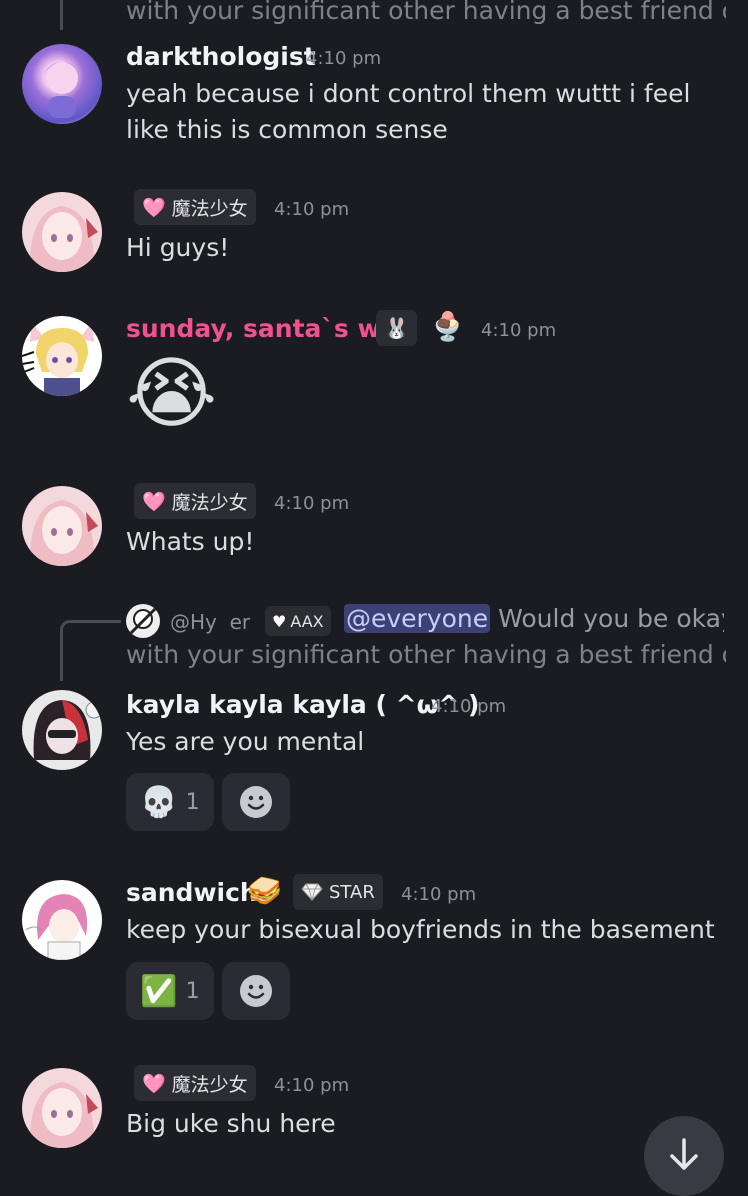 The image size is (748, 1196). Describe the element at coordinates (159, 802) in the screenshot. I see `skull-icon: 💀` at that location.